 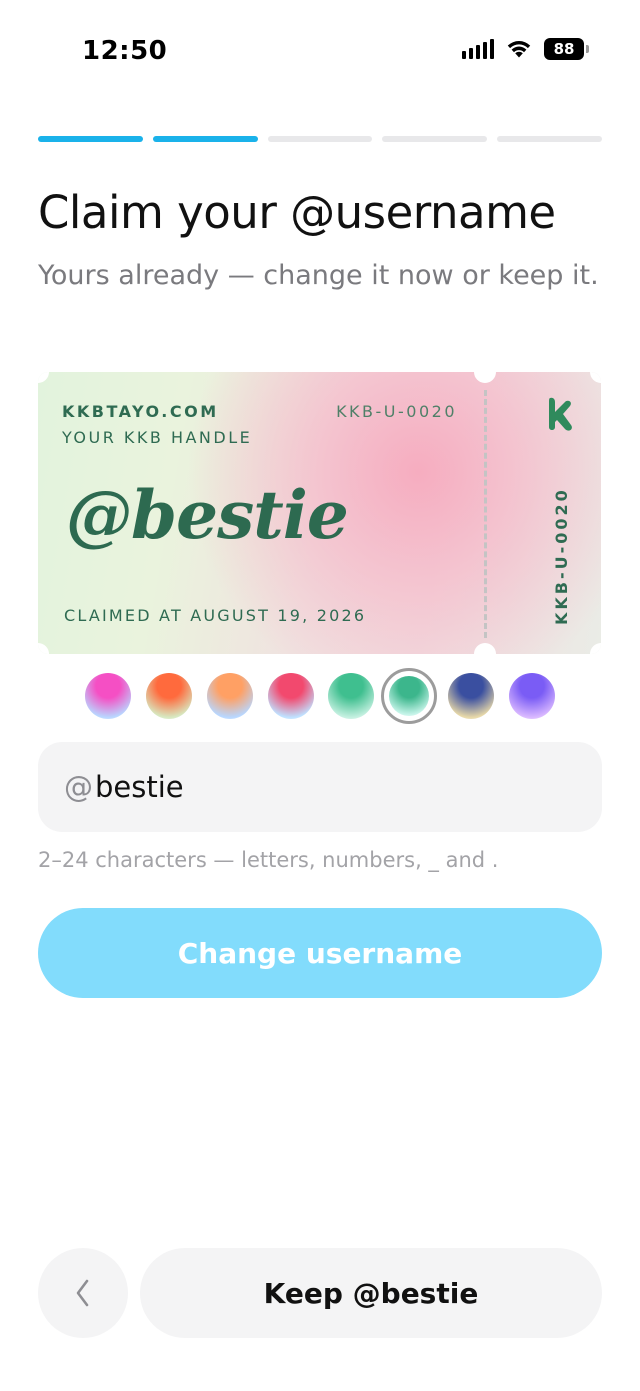 What do you see at coordinates (108, 696) in the screenshot?
I see `theme-swatch-pink-blue` at bounding box center [108, 696].